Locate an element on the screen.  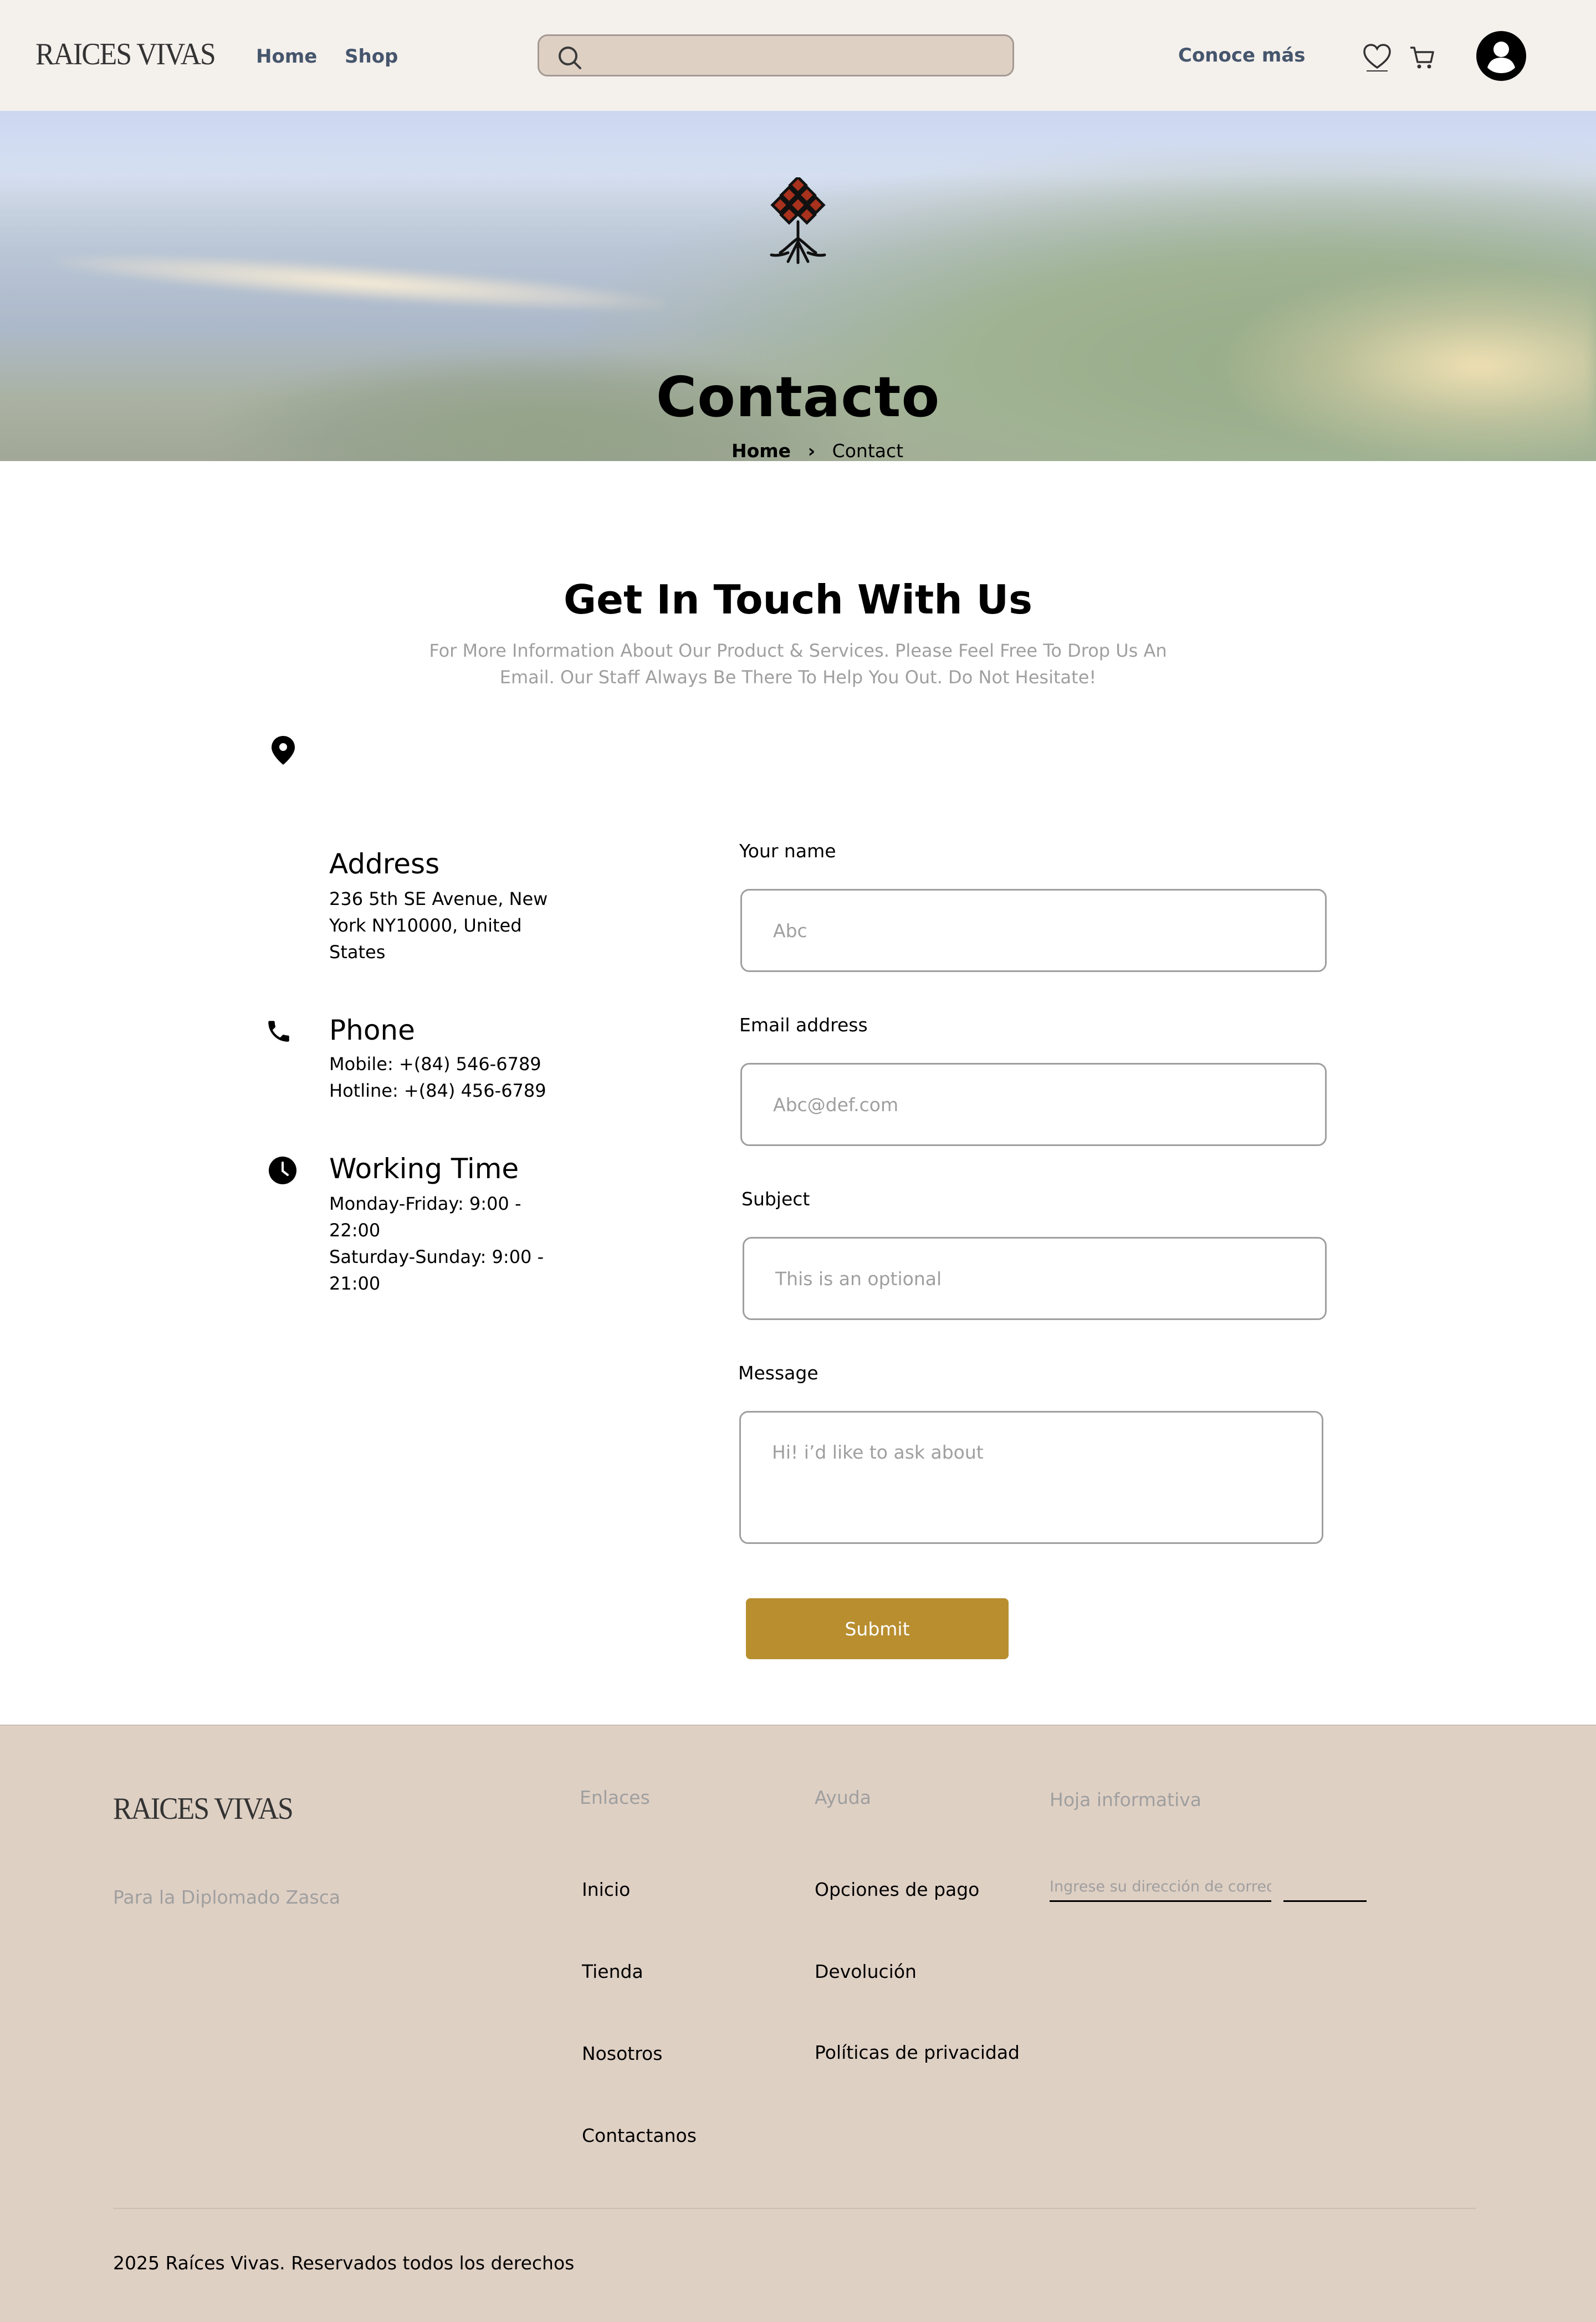
message-textarea is located at coordinates (1031, 1478).